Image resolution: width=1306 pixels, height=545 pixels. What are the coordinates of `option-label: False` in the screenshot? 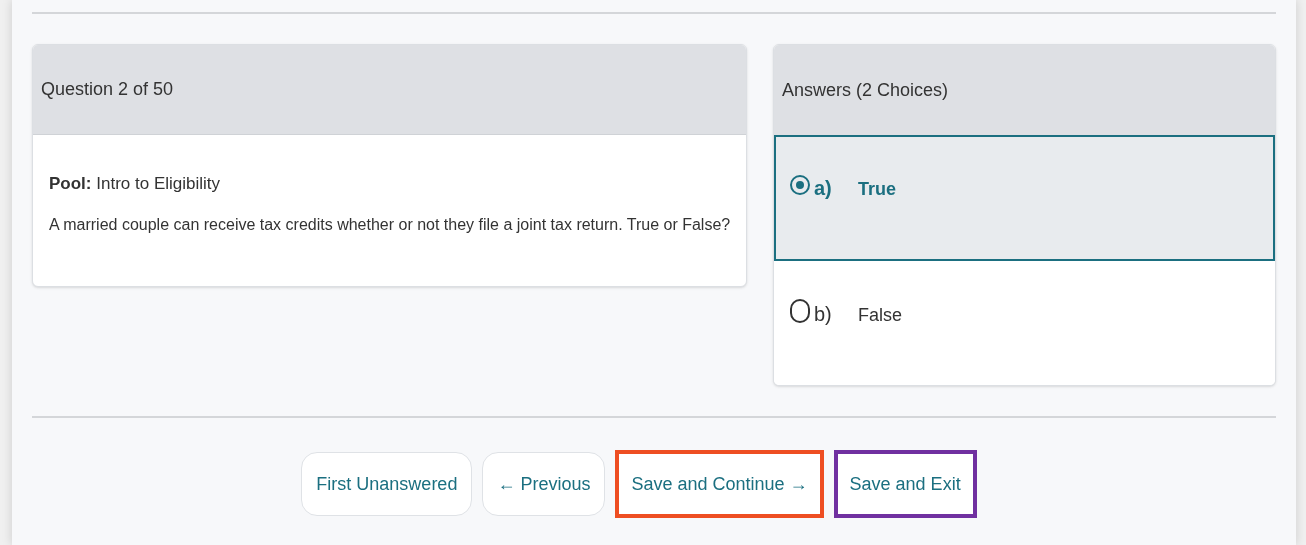 It's located at (879, 315).